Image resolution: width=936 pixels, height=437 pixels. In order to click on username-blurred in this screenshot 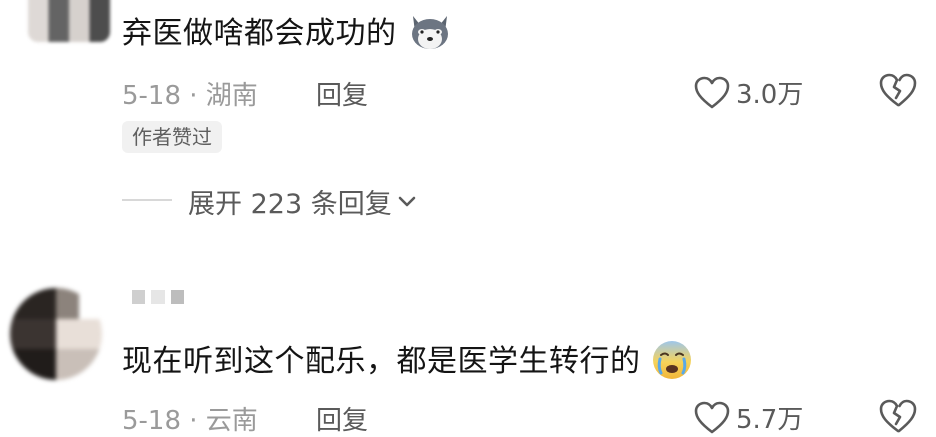, I will do `click(158, 297)`.